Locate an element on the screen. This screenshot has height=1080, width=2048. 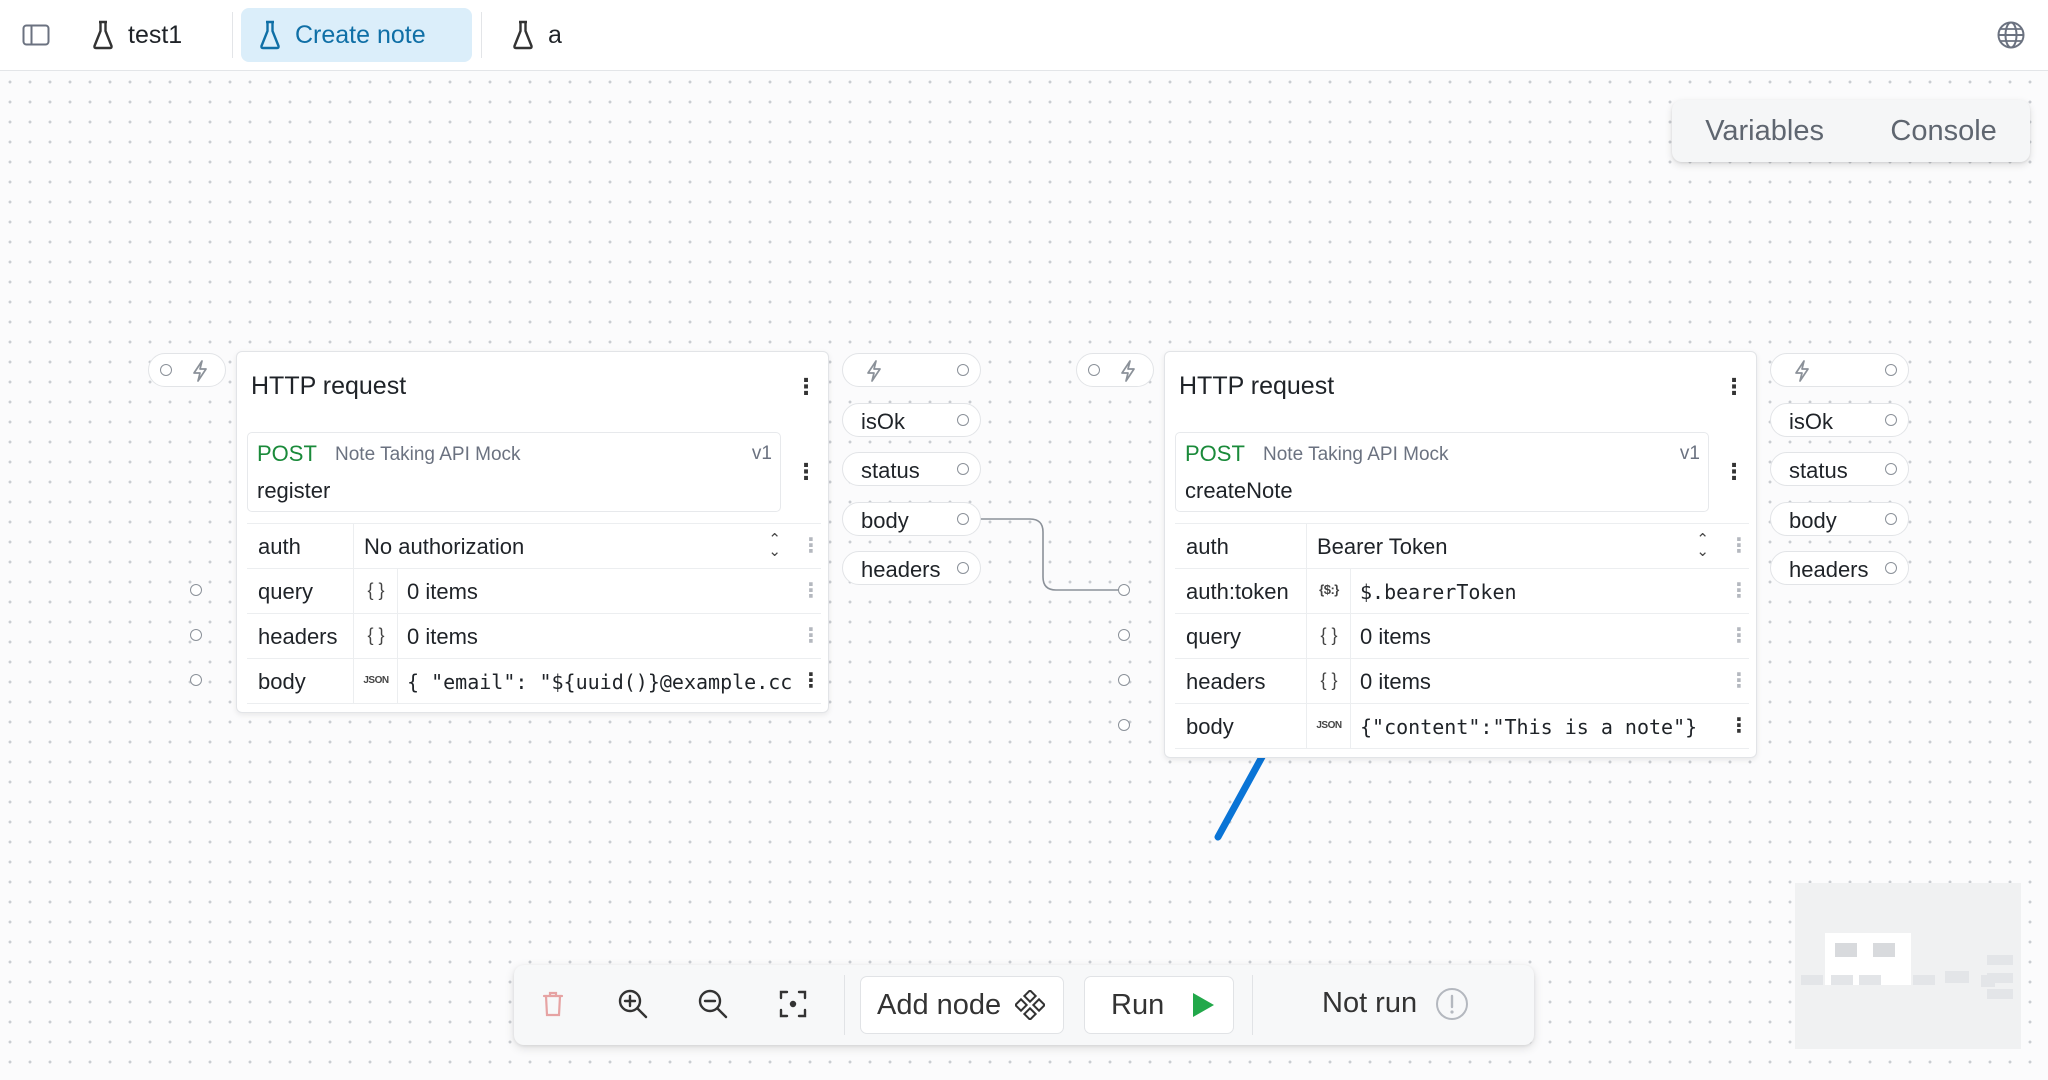
run-status-text: Not run is located at coordinates (1370, 1003).